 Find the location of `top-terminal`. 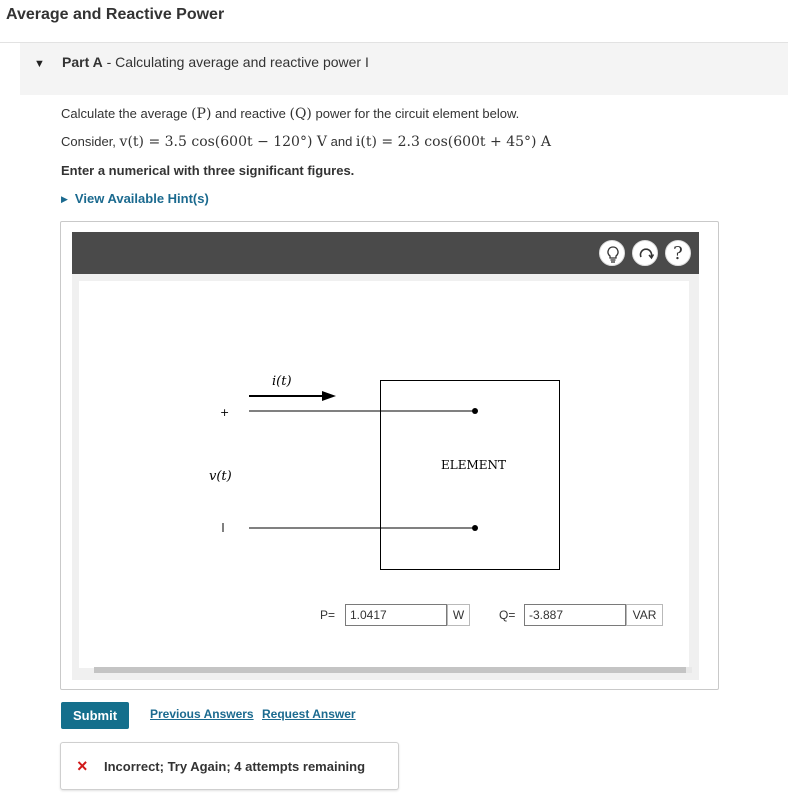

top-terminal is located at coordinates (475, 411).